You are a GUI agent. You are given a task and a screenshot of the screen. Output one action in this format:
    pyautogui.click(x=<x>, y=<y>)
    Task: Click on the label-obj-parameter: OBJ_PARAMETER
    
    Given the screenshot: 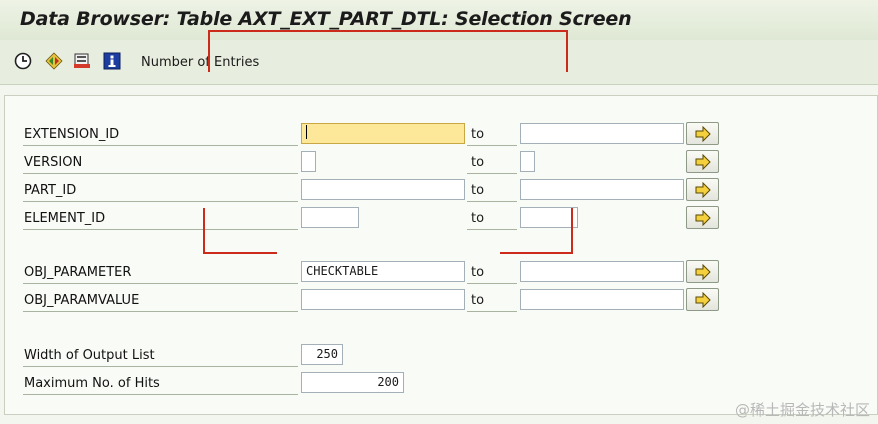 What is the action you would take?
    pyautogui.click(x=160, y=272)
    